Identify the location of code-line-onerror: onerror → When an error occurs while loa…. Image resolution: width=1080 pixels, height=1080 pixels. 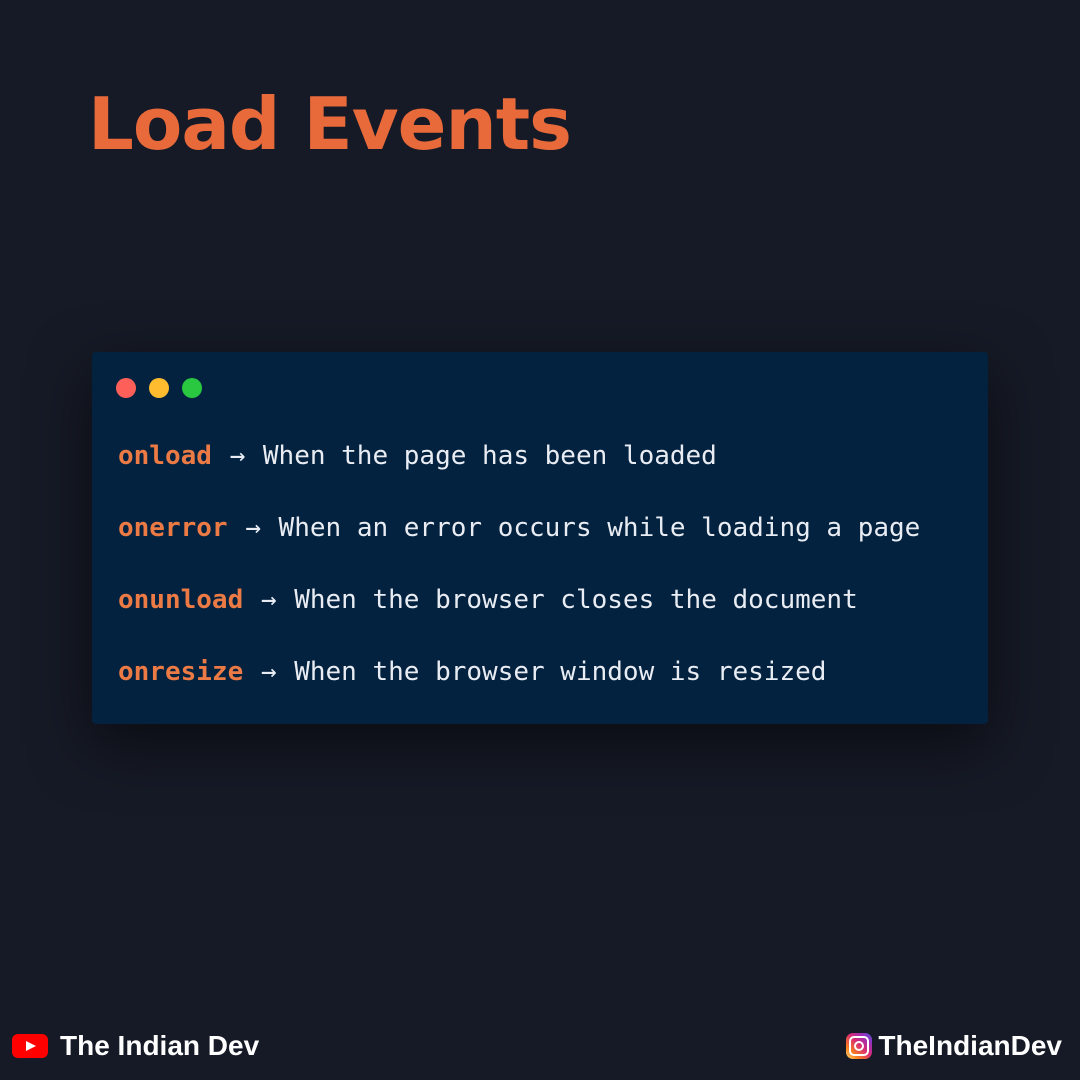
(519, 542).